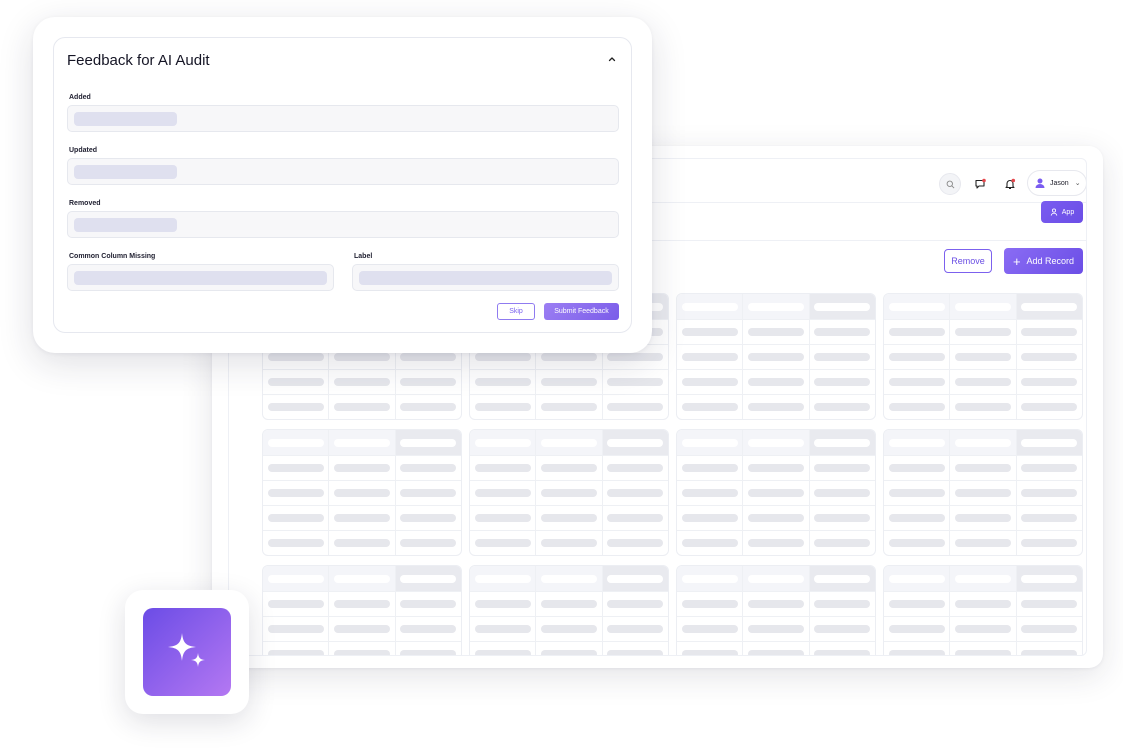 The height and width of the screenshot is (755, 1123). I want to click on remove-button: Remove, so click(968, 261).